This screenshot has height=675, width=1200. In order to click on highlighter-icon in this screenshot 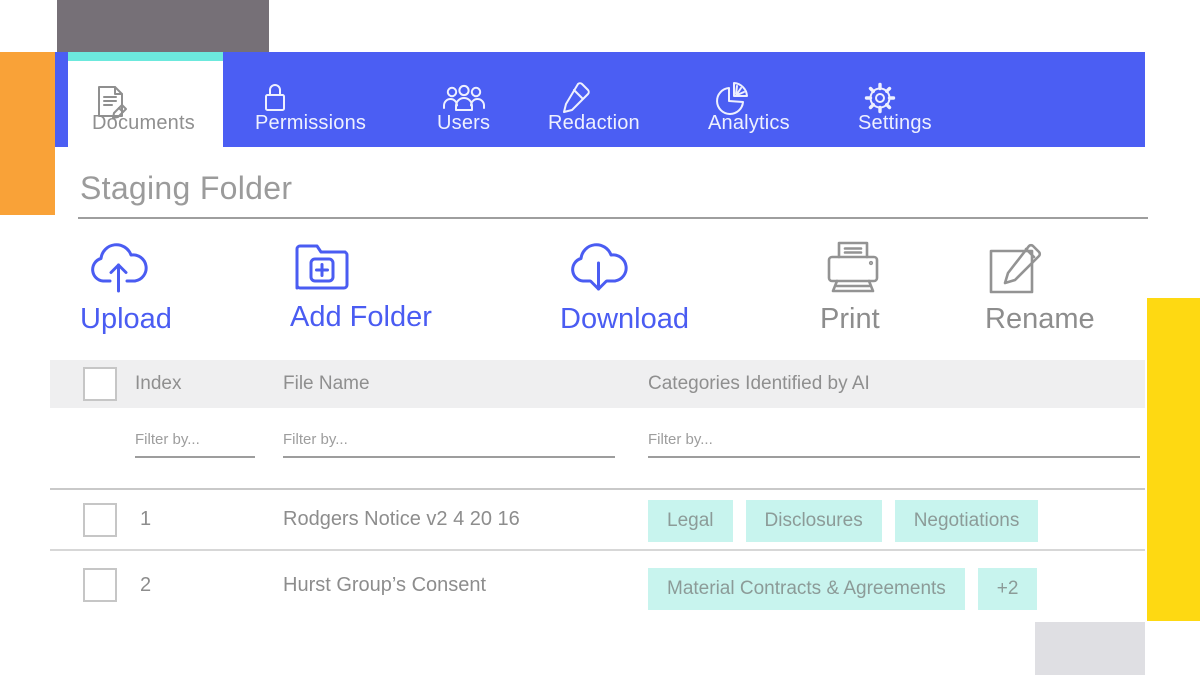, I will do `click(574, 98)`.